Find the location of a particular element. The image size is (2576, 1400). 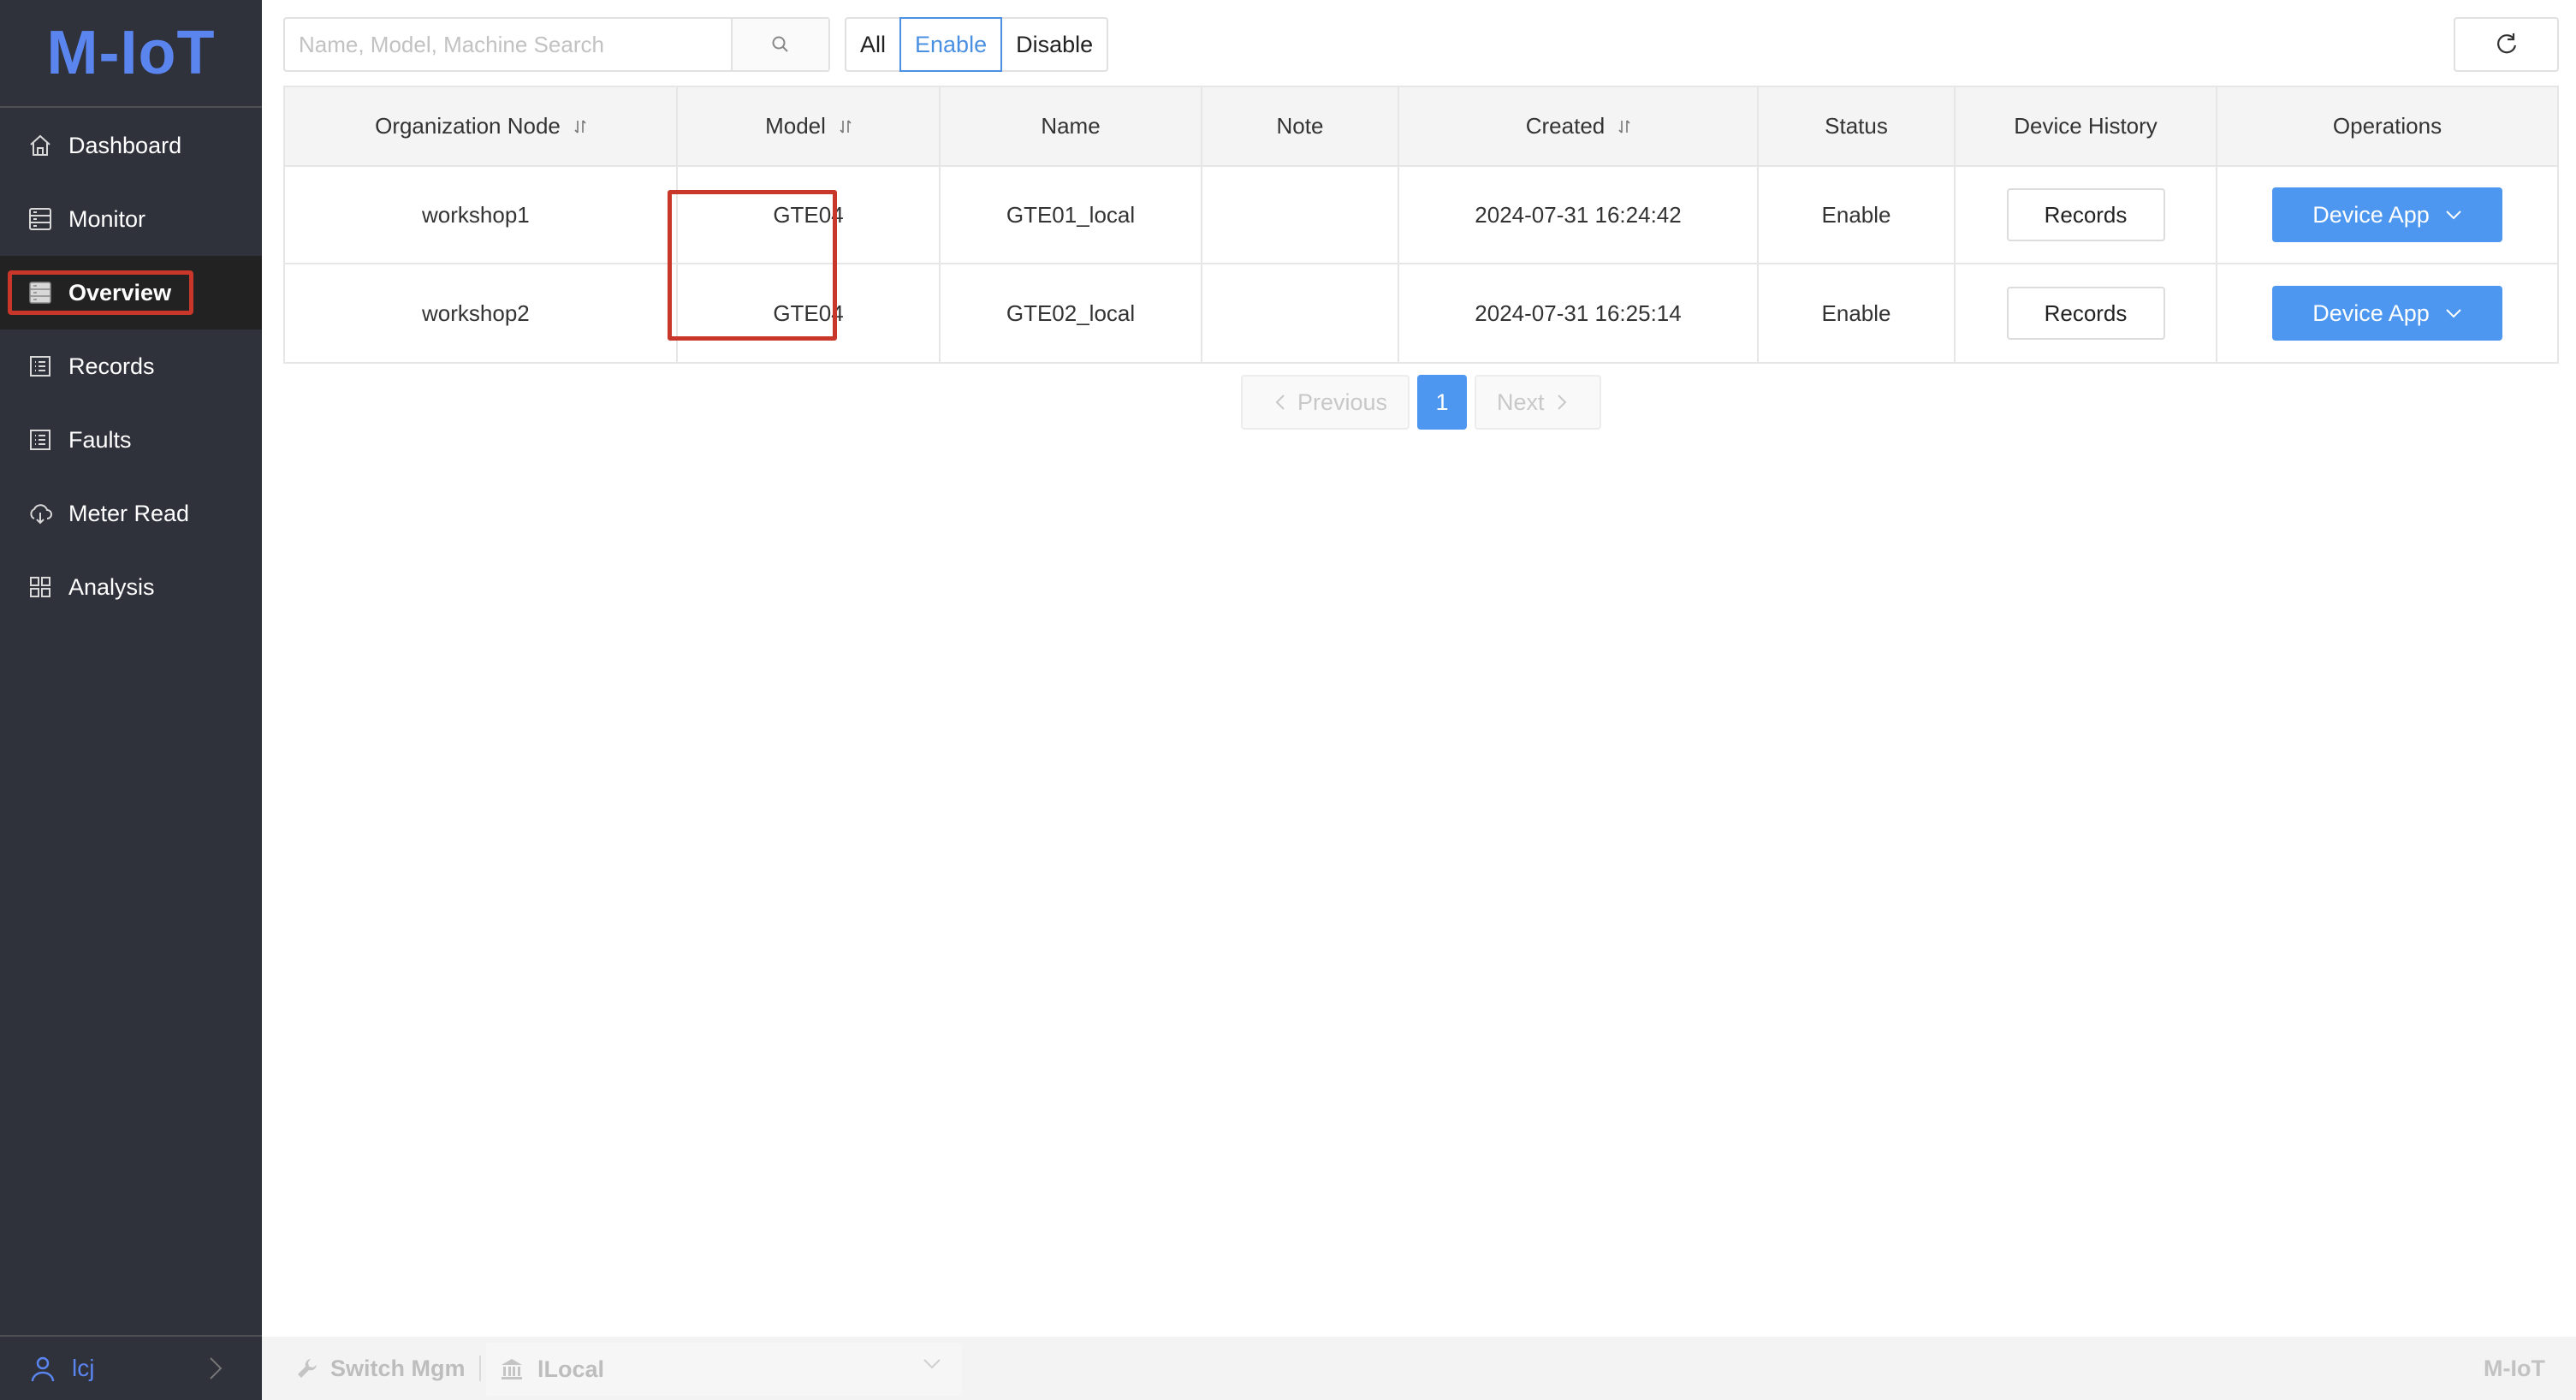

sidebar-item-analysis: Analysis is located at coordinates (131, 587).